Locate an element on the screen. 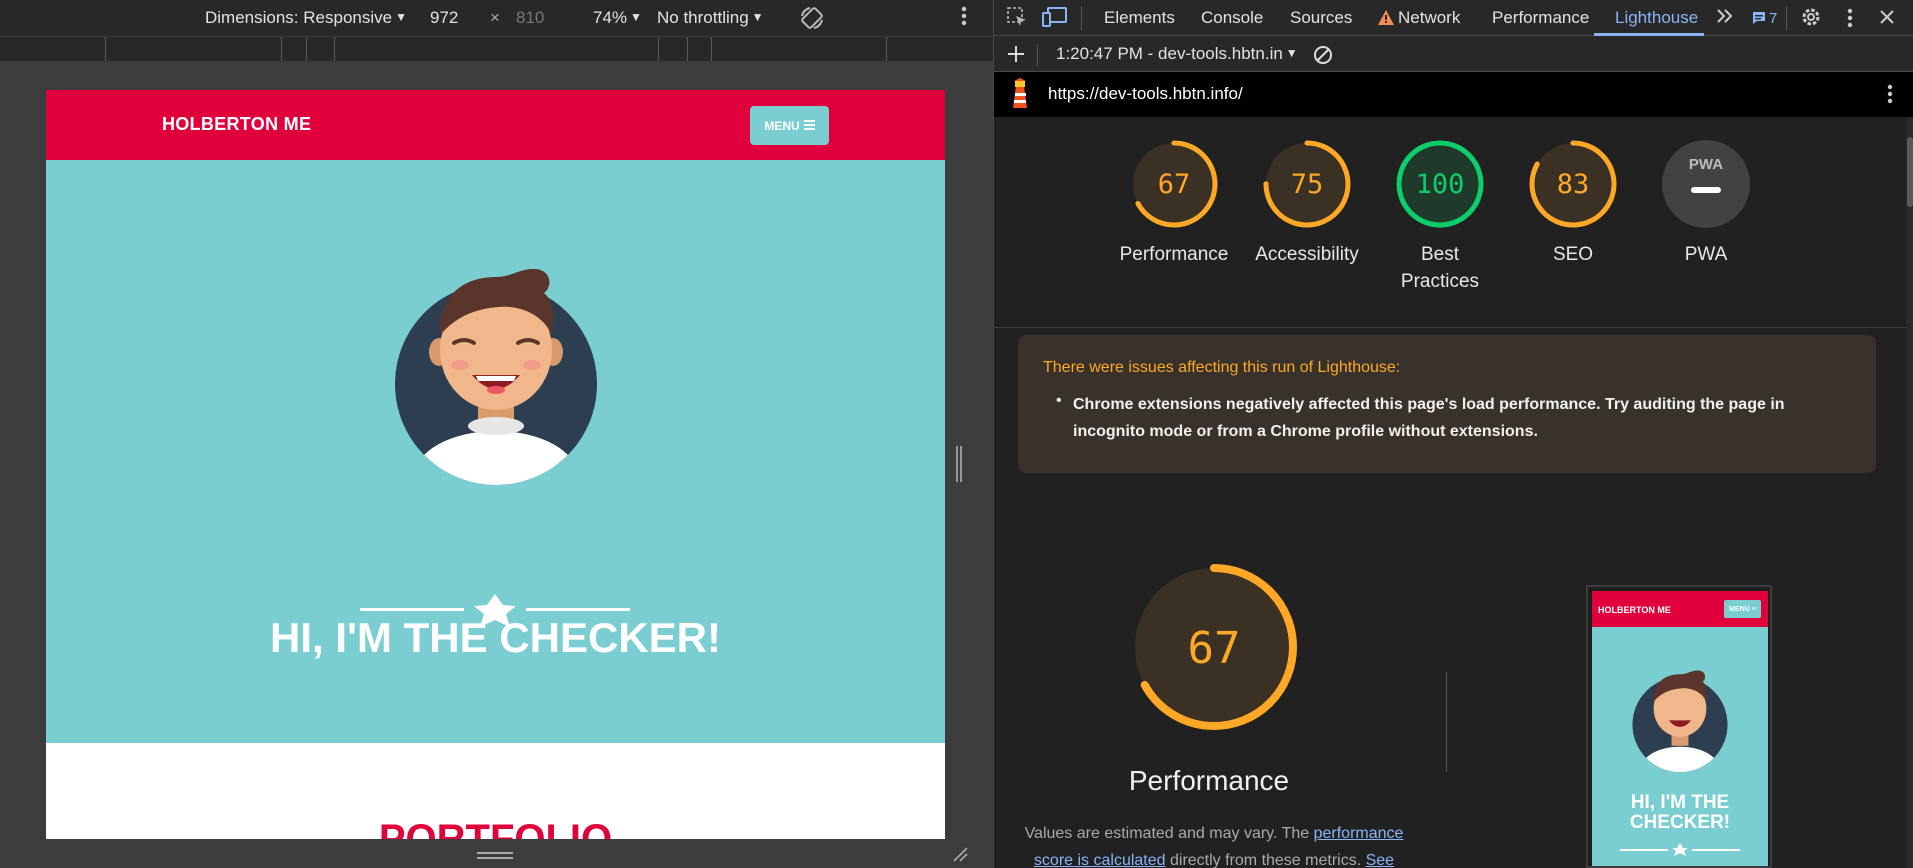 The height and width of the screenshot is (868, 1913). drag-handle-icon is located at coordinates (495, 857).